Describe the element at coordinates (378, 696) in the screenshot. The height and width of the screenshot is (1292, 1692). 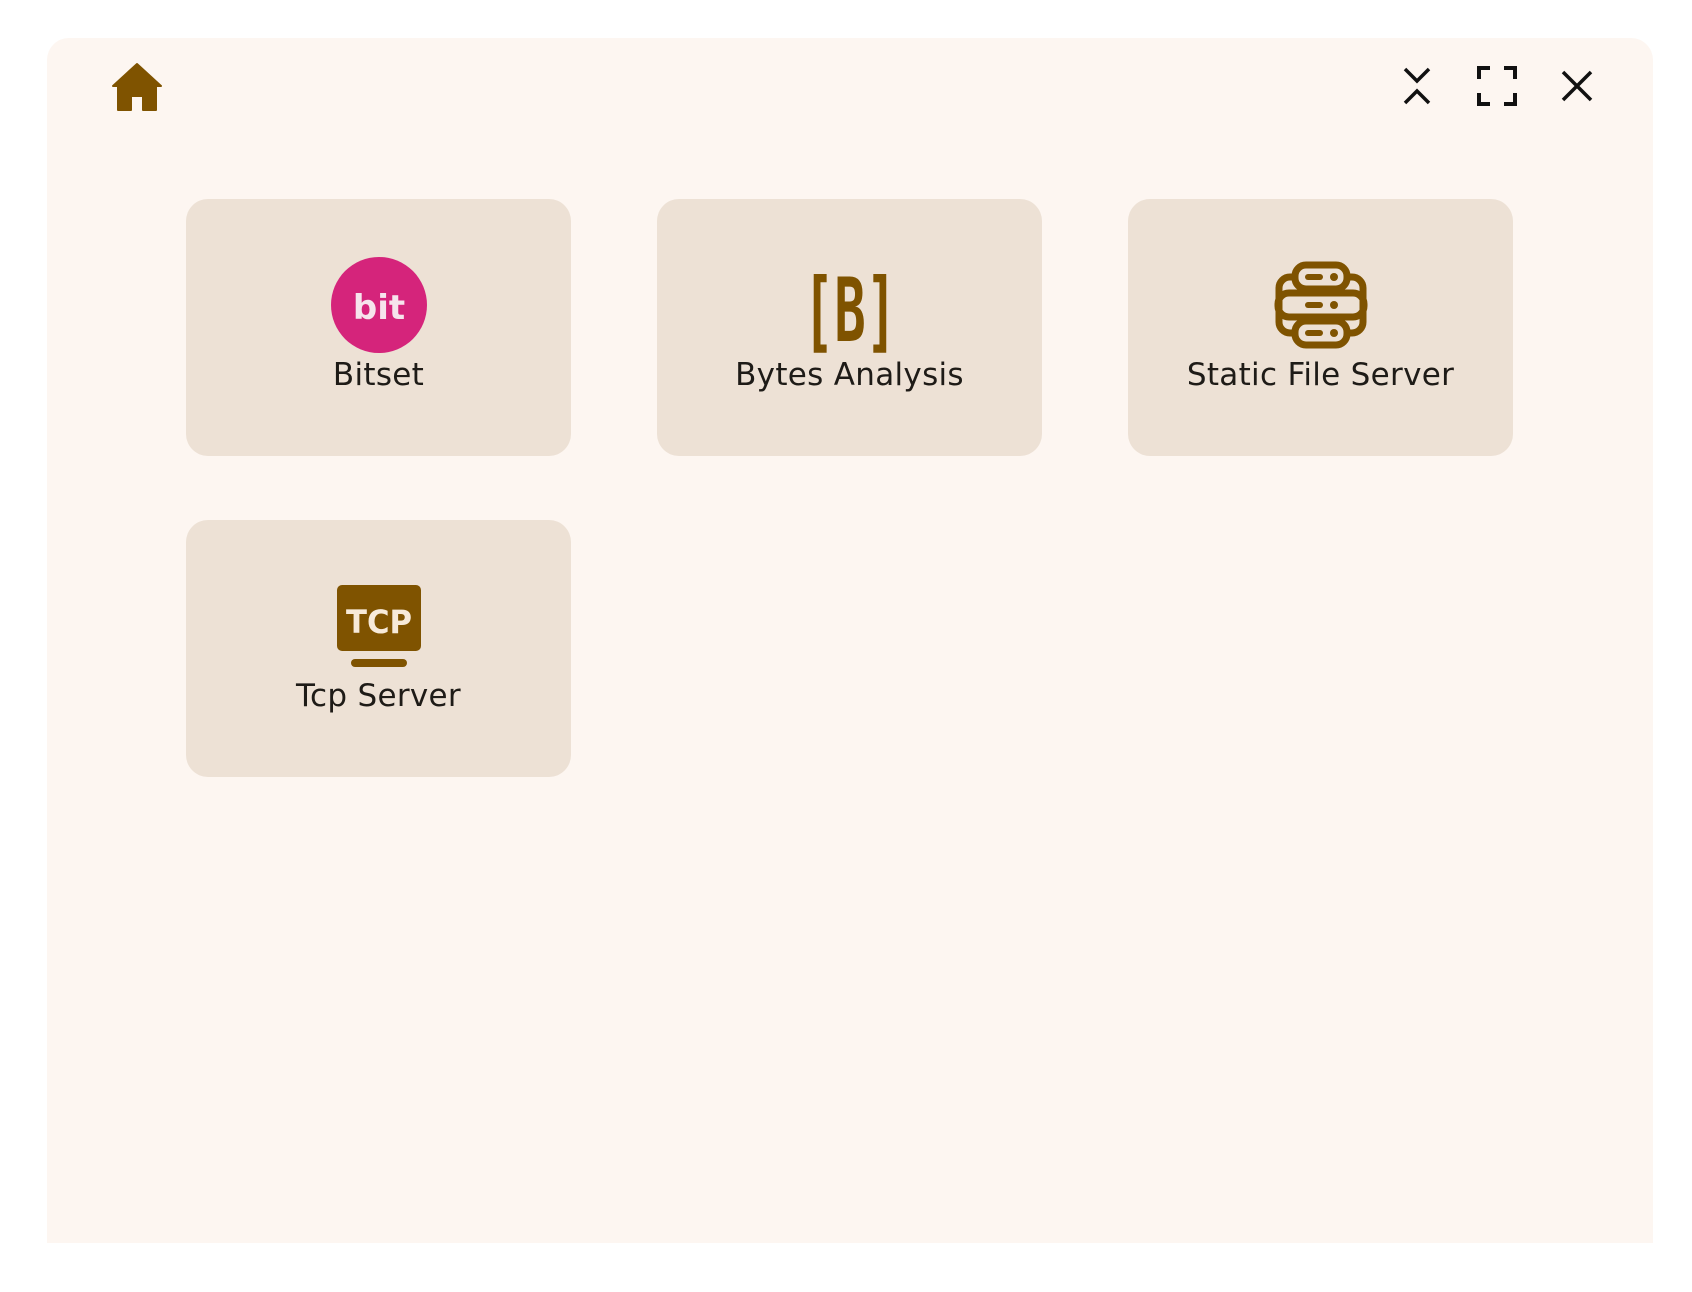
I see `app-label-tcp-server: Tcp Server` at that location.